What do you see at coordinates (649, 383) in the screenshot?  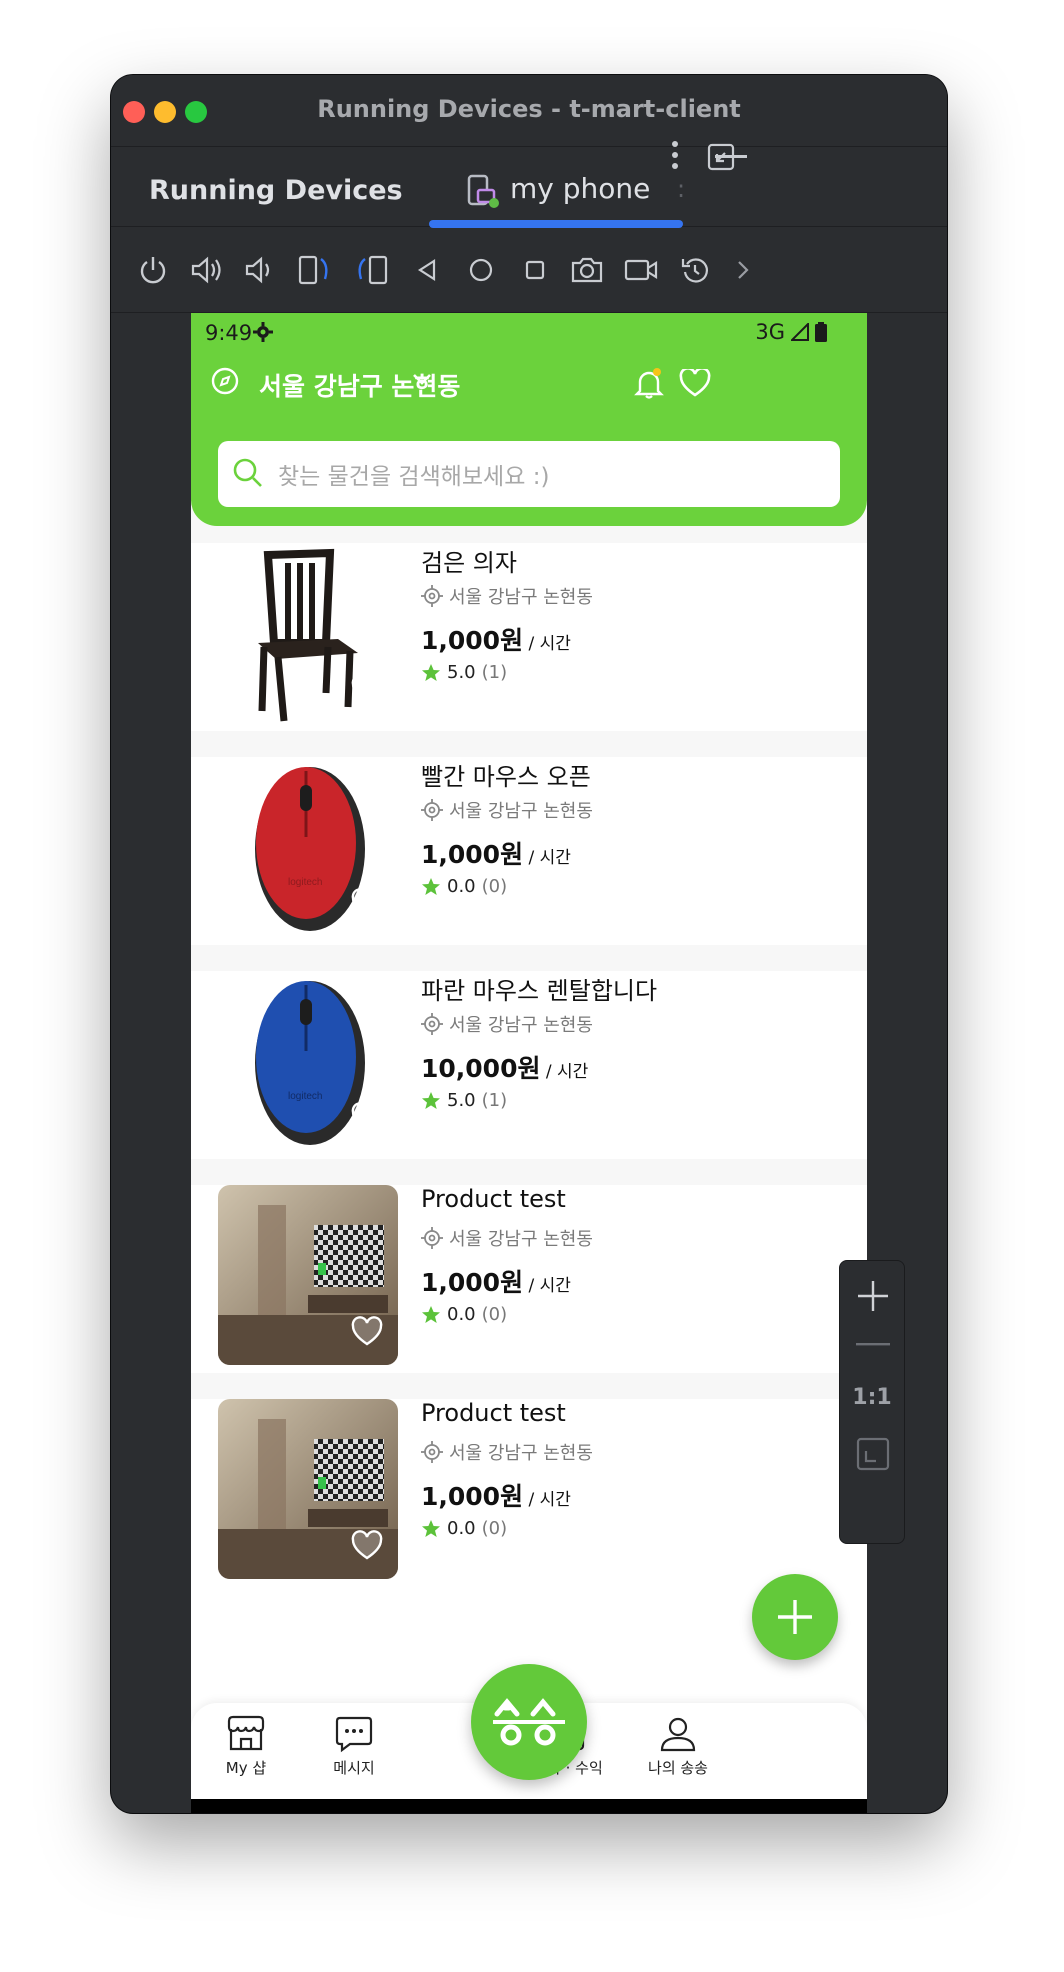 I see `notification-button` at bounding box center [649, 383].